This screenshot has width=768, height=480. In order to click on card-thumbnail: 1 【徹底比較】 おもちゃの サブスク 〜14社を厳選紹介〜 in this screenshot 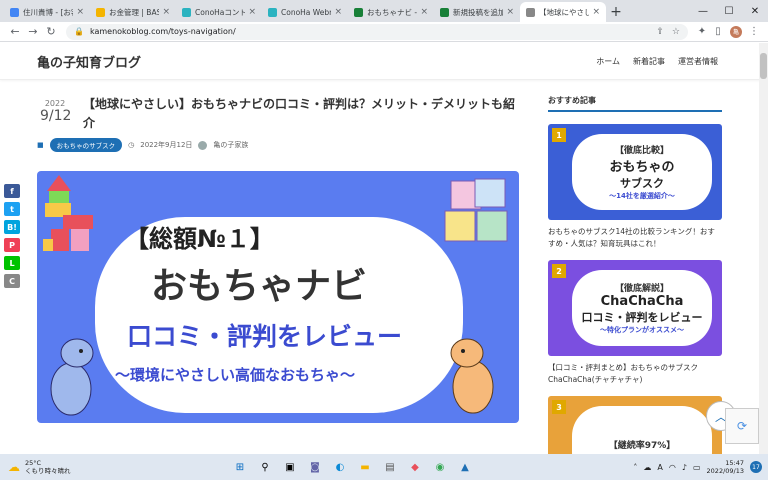, I will do `click(635, 172)`.